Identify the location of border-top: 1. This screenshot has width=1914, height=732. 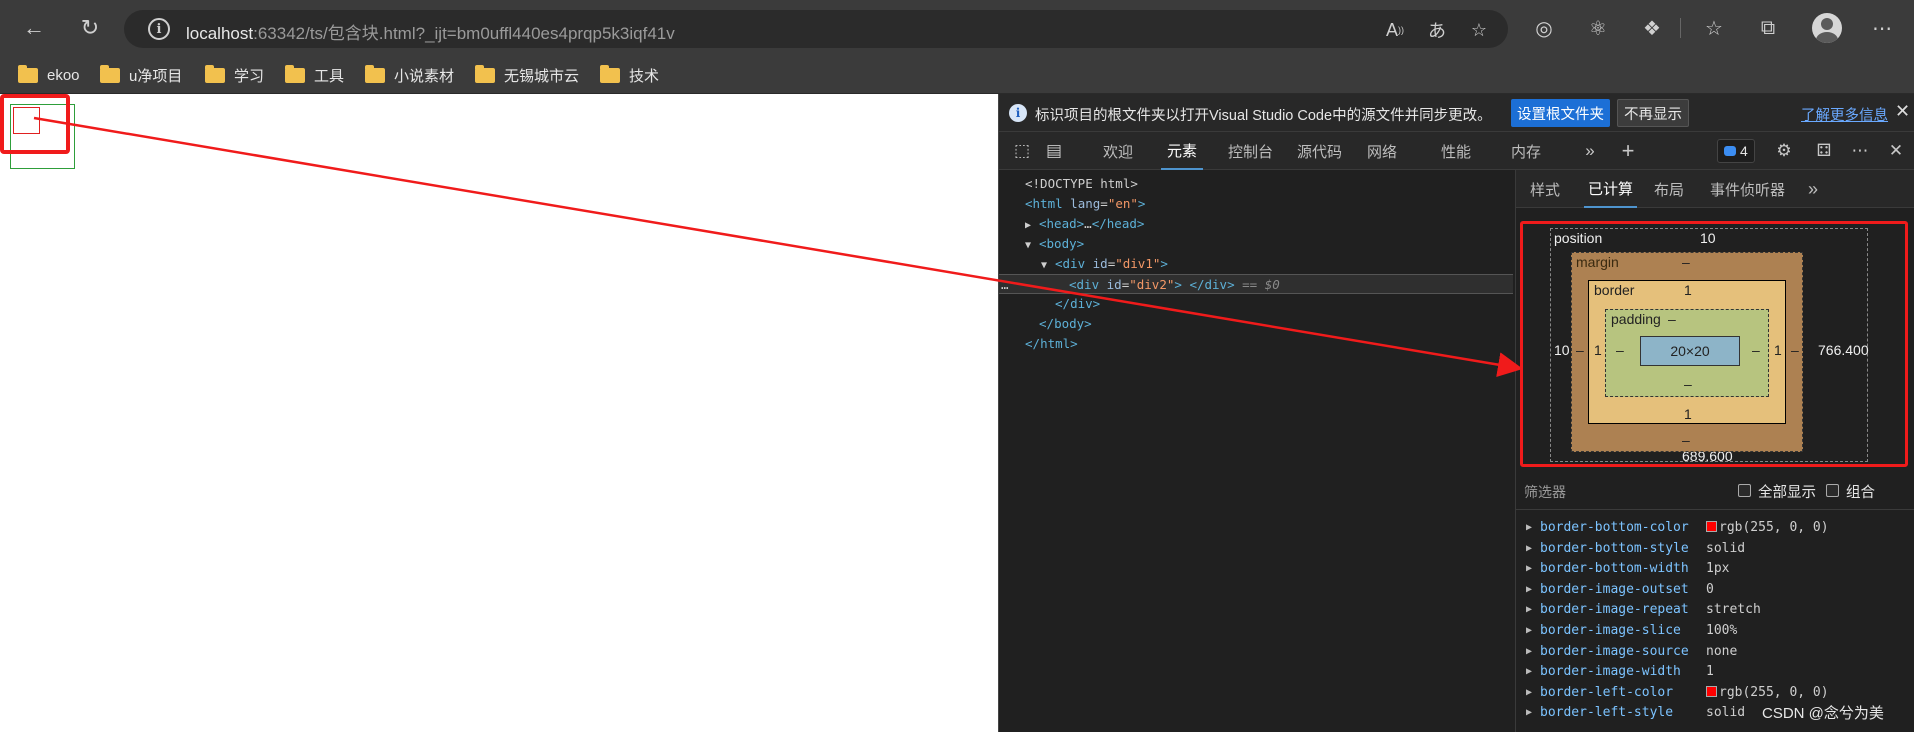
(1688, 290).